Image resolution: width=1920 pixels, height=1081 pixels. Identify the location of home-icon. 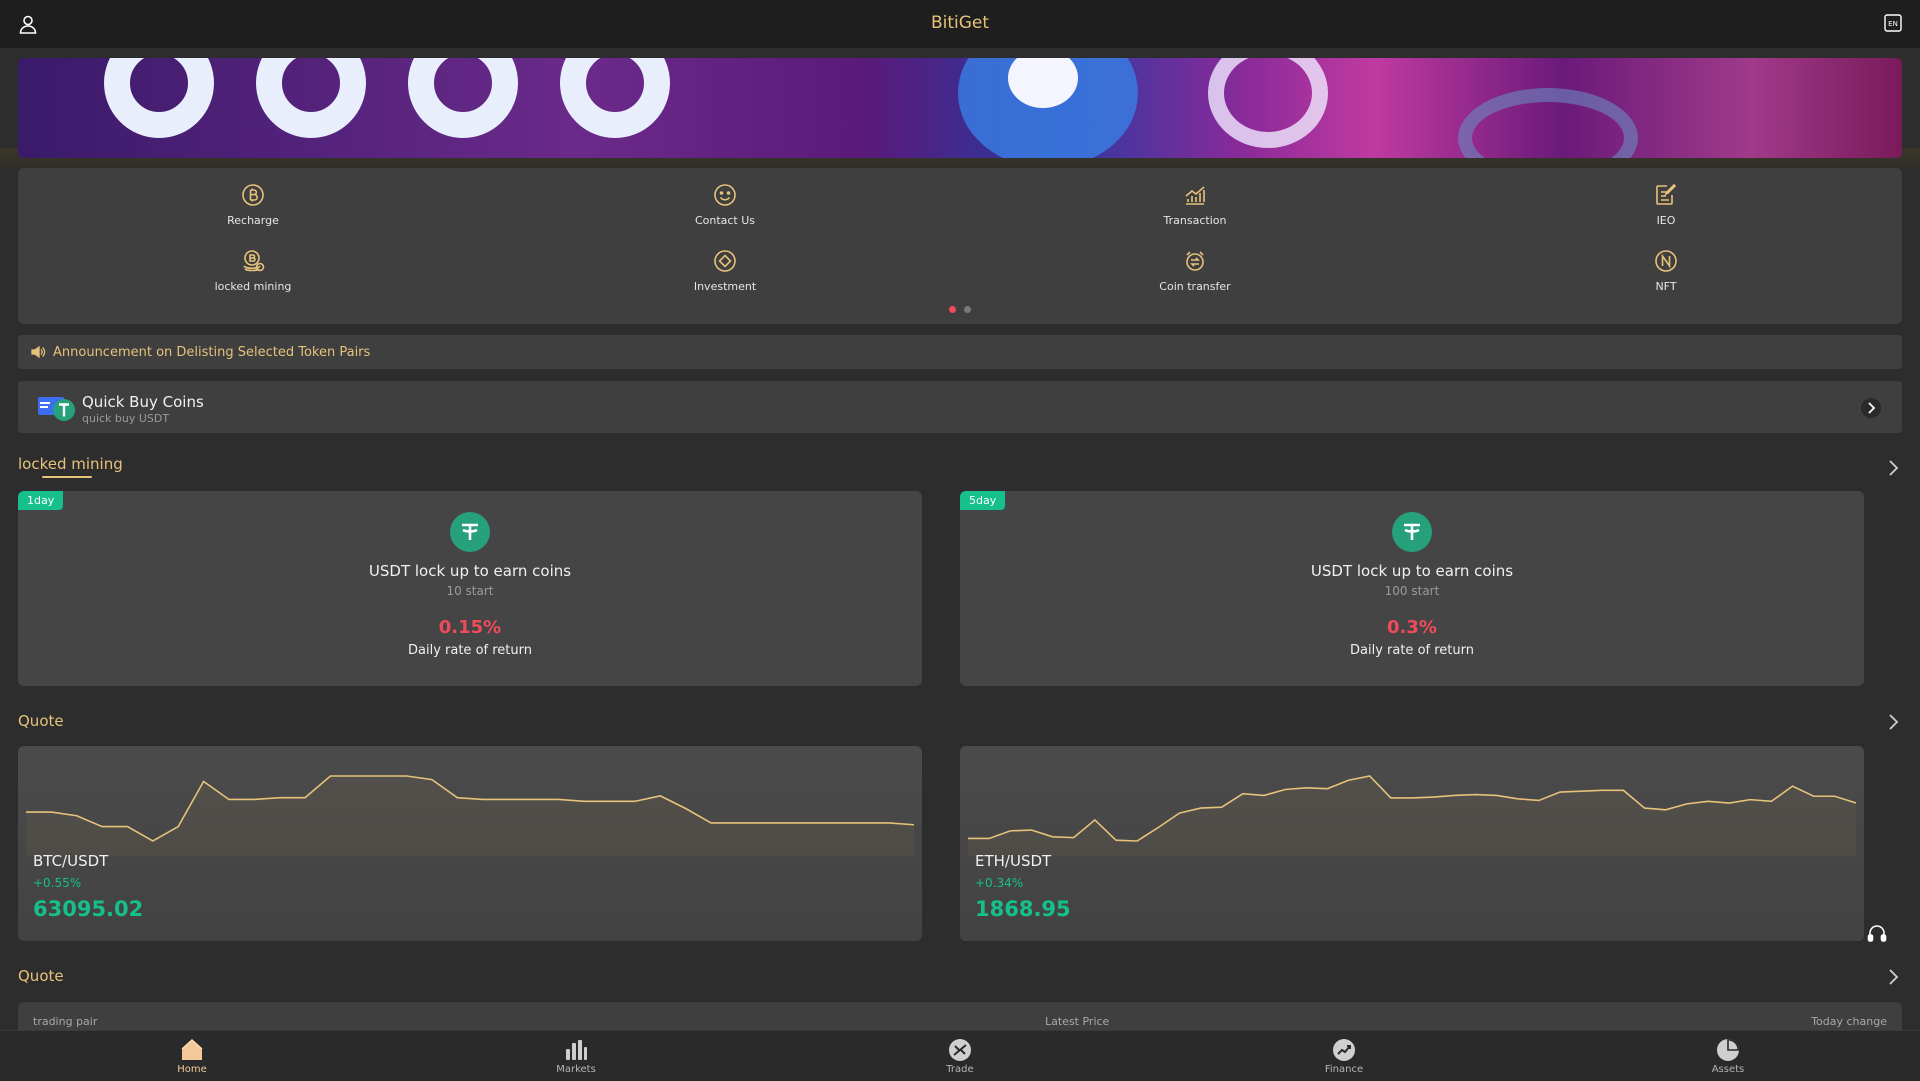
(192, 1049).